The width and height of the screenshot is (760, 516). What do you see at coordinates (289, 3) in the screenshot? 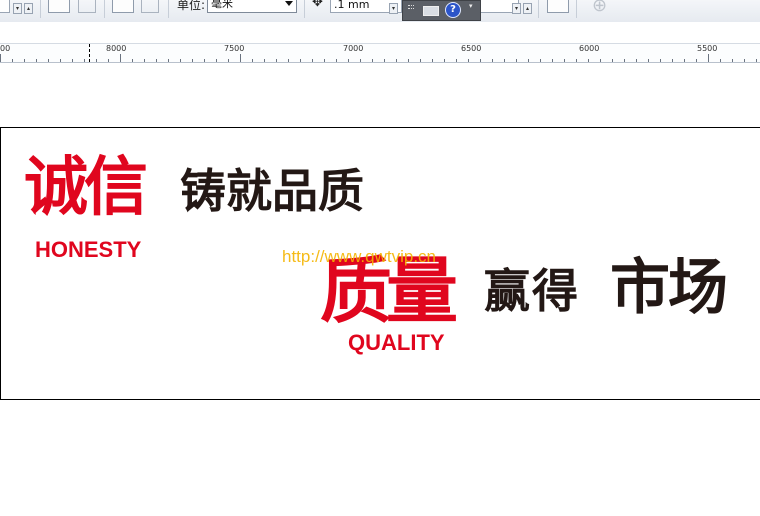
I see `chevron-down-icon` at bounding box center [289, 3].